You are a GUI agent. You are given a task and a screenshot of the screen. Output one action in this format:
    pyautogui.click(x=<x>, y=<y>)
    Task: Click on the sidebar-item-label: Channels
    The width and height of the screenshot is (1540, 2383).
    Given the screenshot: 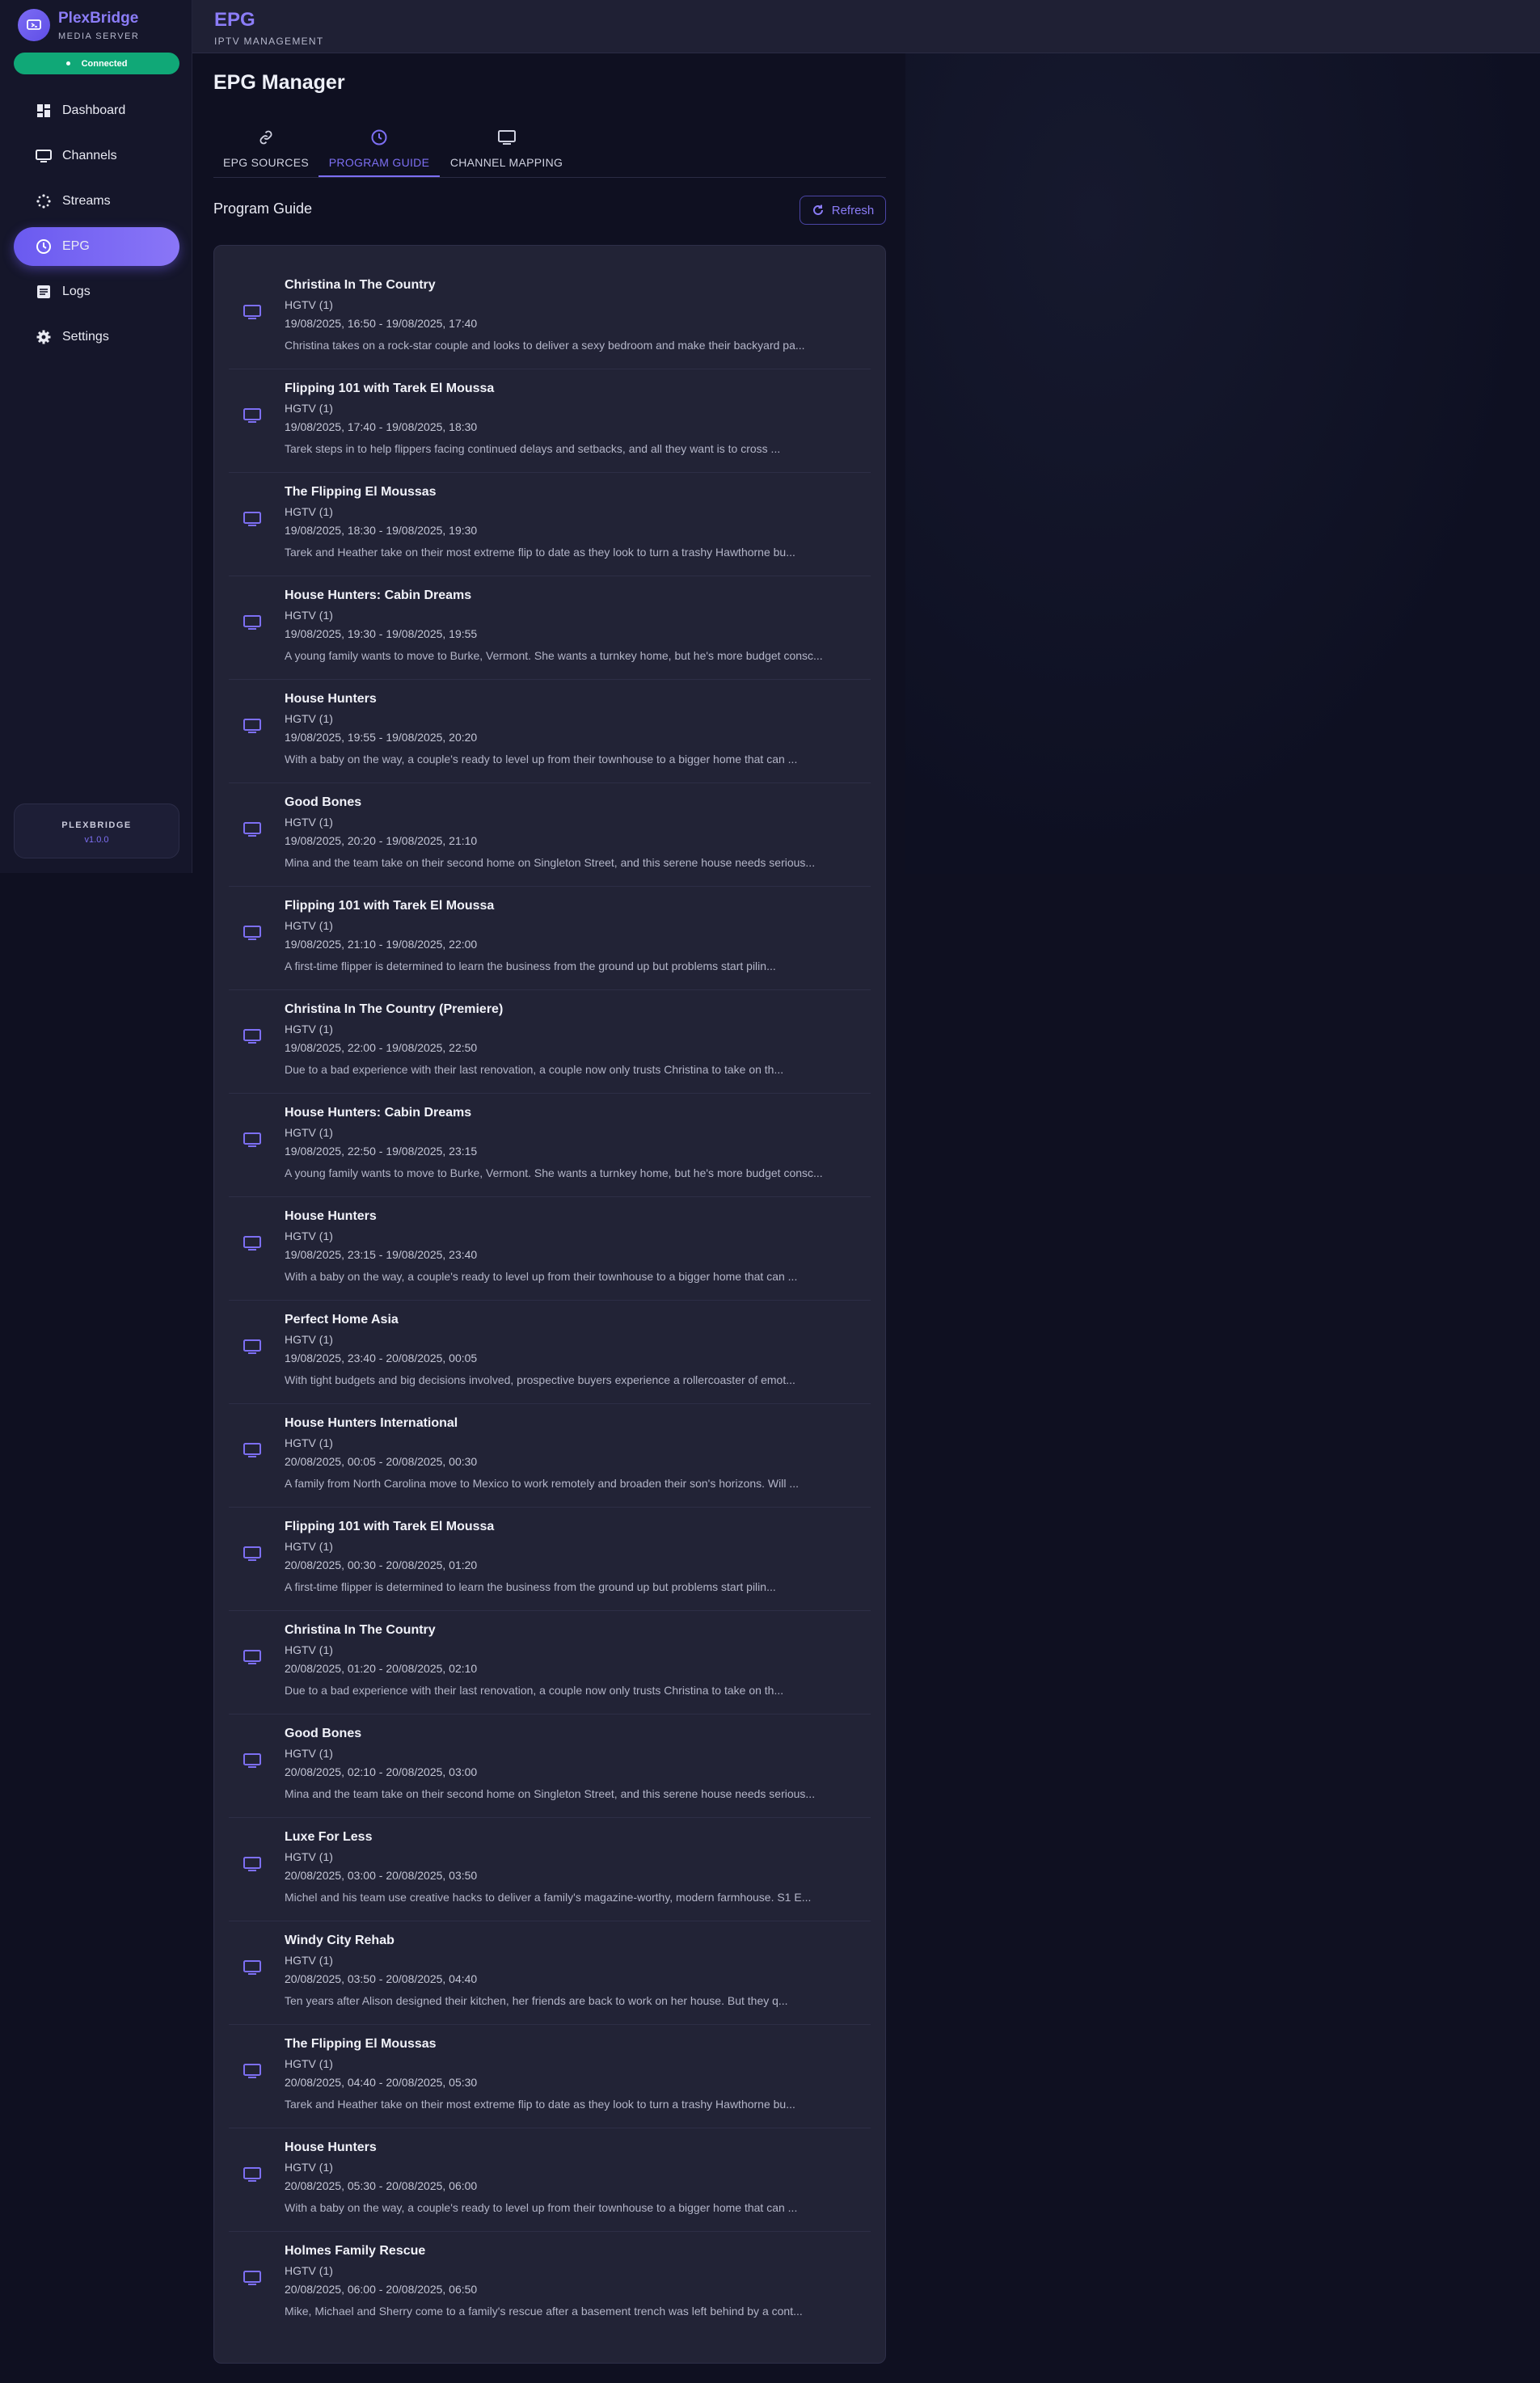 What is the action you would take?
    pyautogui.click(x=90, y=155)
    